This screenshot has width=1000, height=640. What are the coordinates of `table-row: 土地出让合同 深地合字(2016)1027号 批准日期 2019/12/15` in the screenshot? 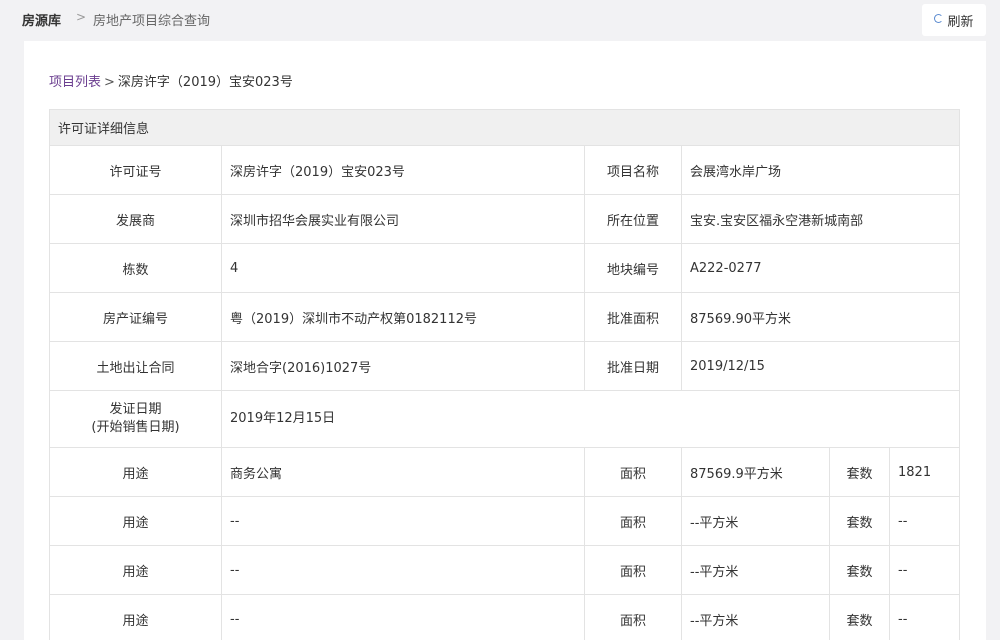 It's located at (505, 366).